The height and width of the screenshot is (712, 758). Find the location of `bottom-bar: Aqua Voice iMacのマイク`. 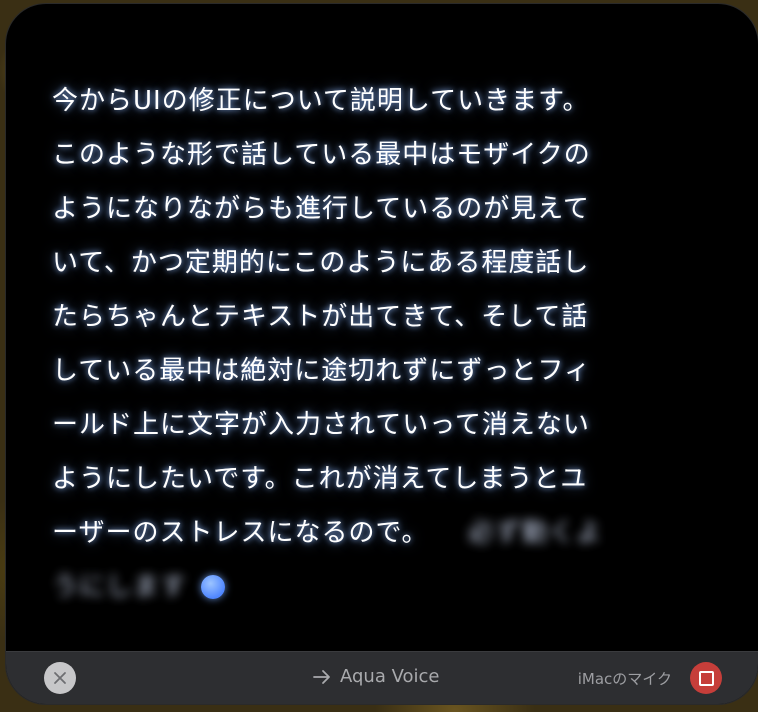

bottom-bar: Aqua Voice iMacのマイク is located at coordinates (382, 677).